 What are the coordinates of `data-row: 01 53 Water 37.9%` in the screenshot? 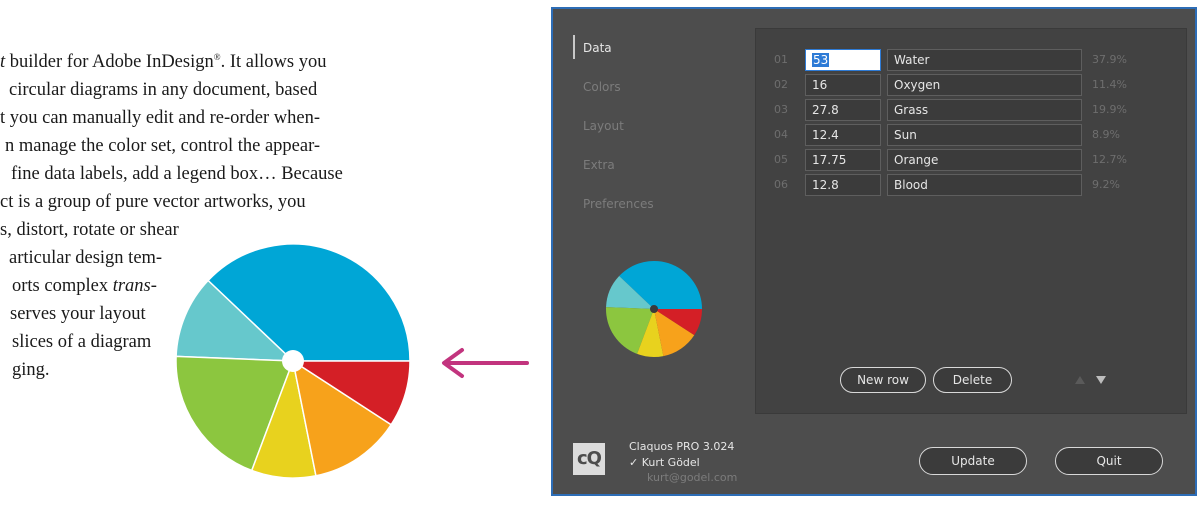 It's located at (972, 60).